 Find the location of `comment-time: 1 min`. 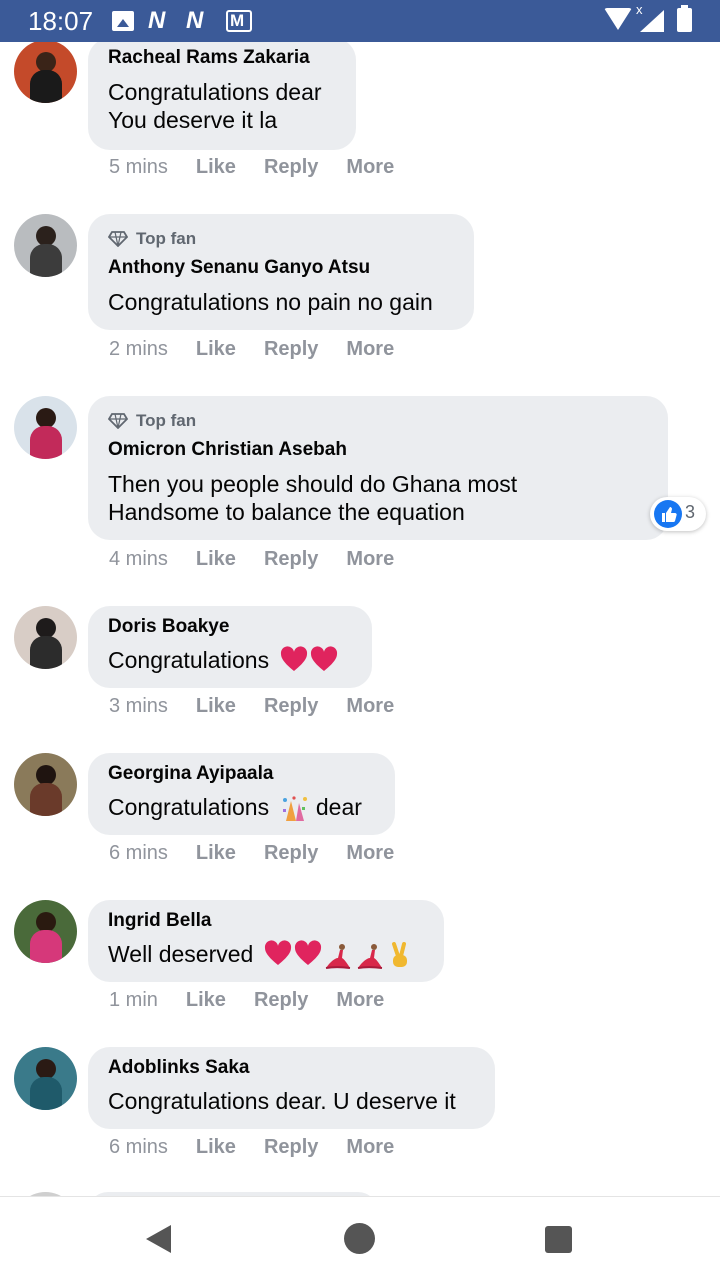

comment-time: 1 min is located at coordinates (133, 1000).